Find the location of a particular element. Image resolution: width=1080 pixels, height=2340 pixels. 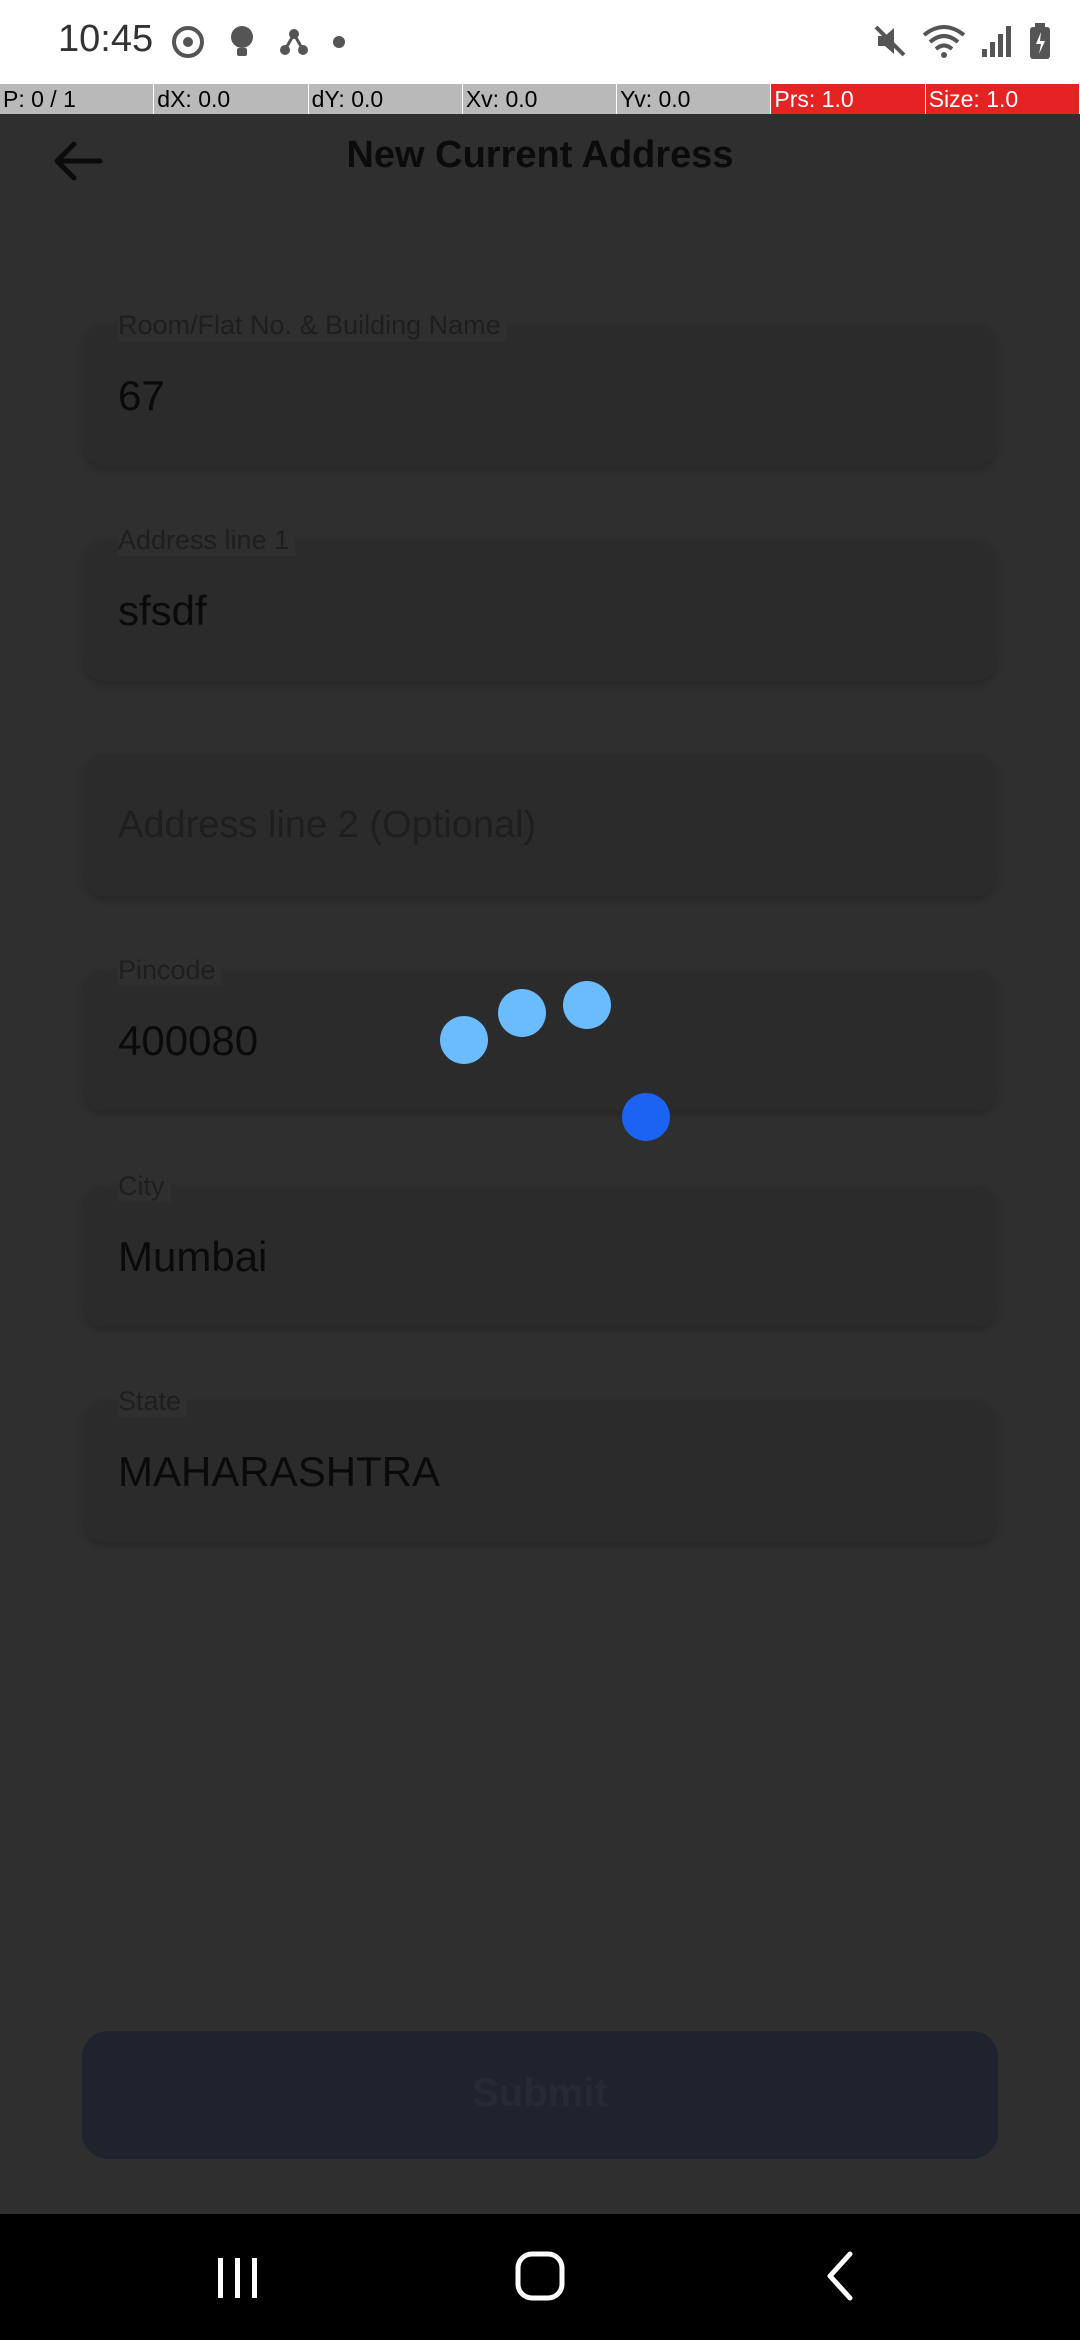

debug-xv: Xv: 0.0 is located at coordinates (540, 99).